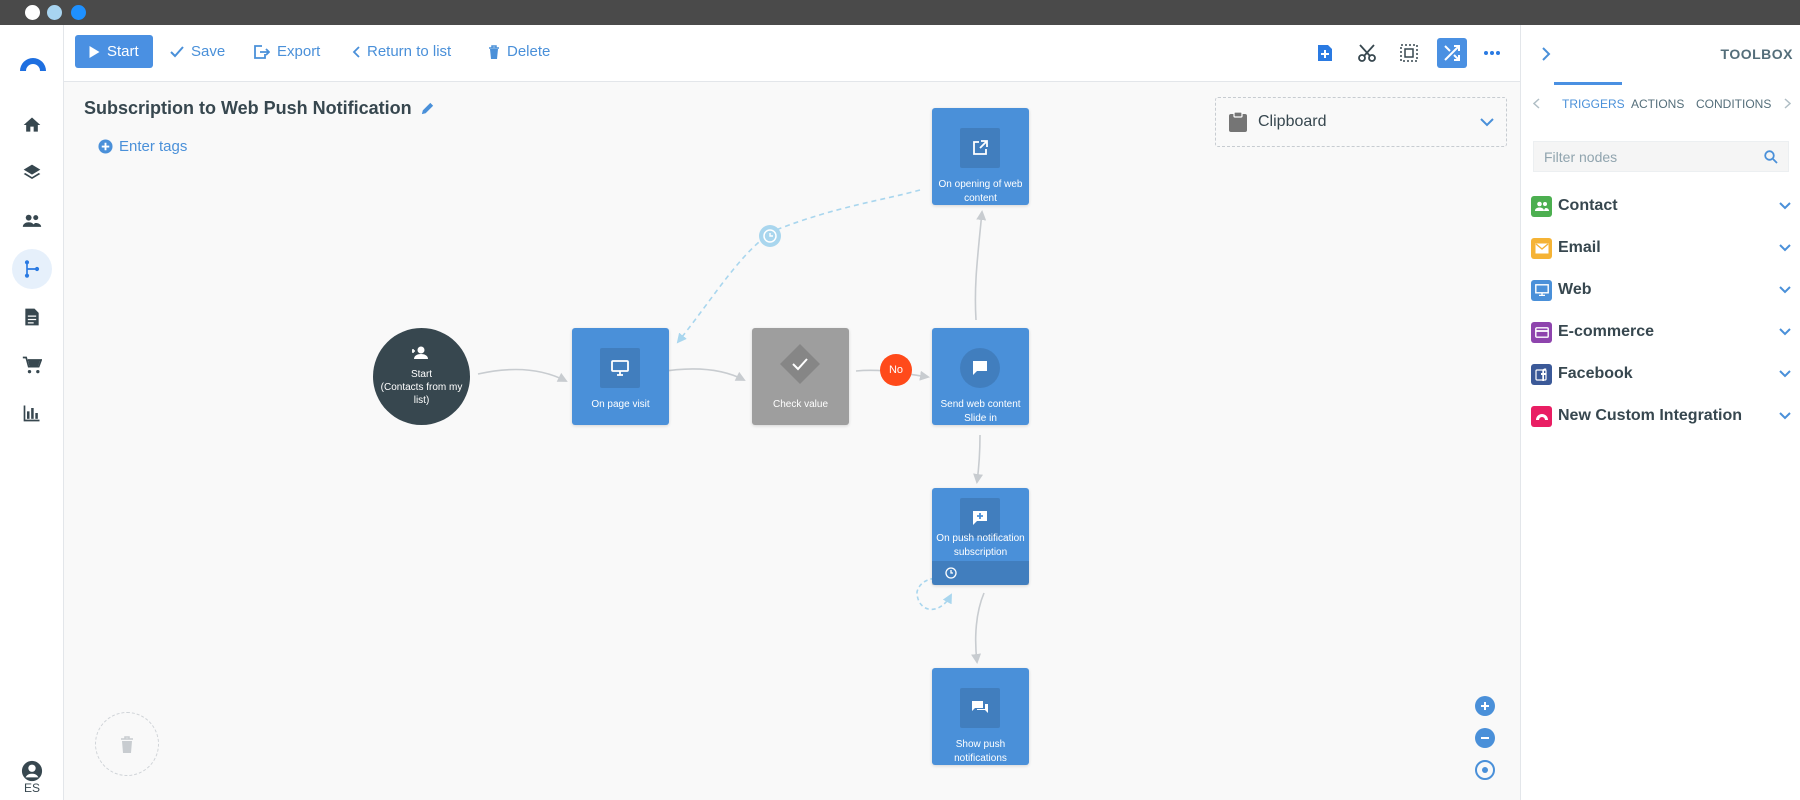  What do you see at coordinates (32, 12) in the screenshot?
I see `window-close-dot` at bounding box center [32, 12].